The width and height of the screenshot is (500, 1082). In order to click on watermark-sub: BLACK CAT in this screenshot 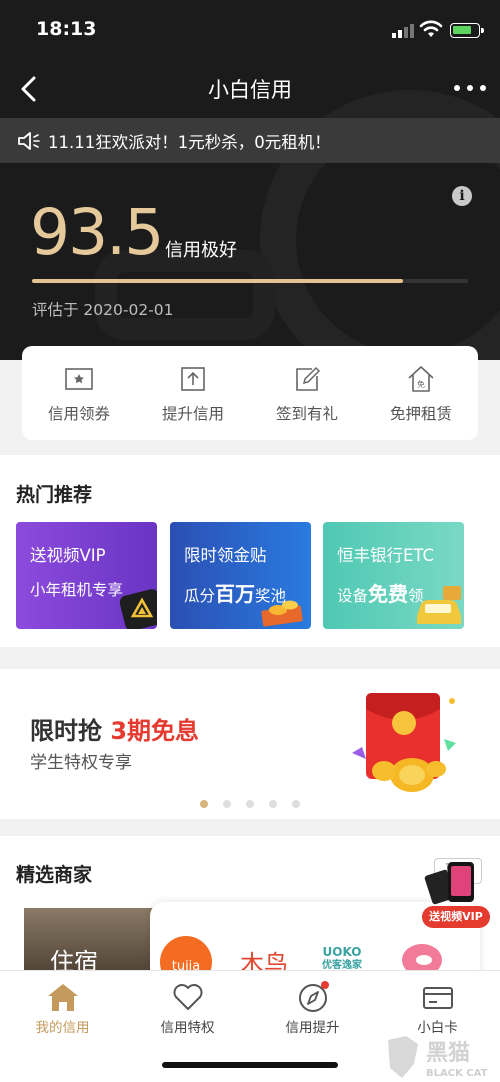, I will do `click(457, 1073)`.